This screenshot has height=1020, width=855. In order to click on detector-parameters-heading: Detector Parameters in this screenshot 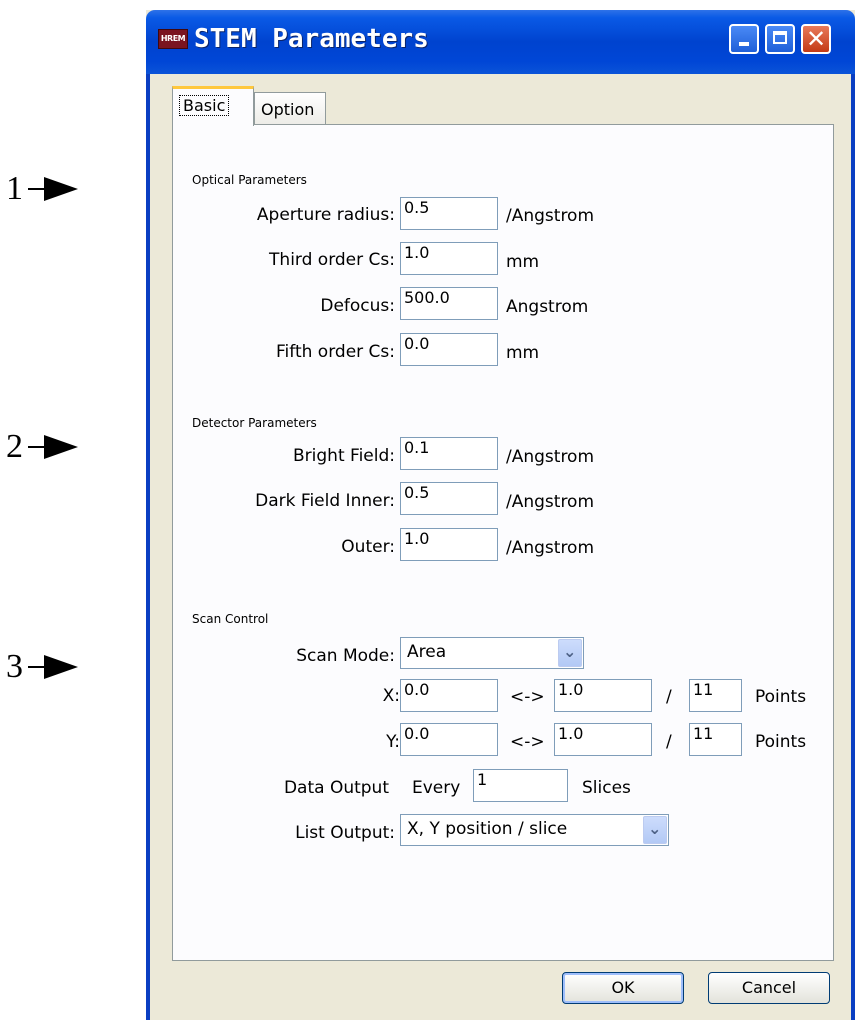, I will do `click(254, 423)`.